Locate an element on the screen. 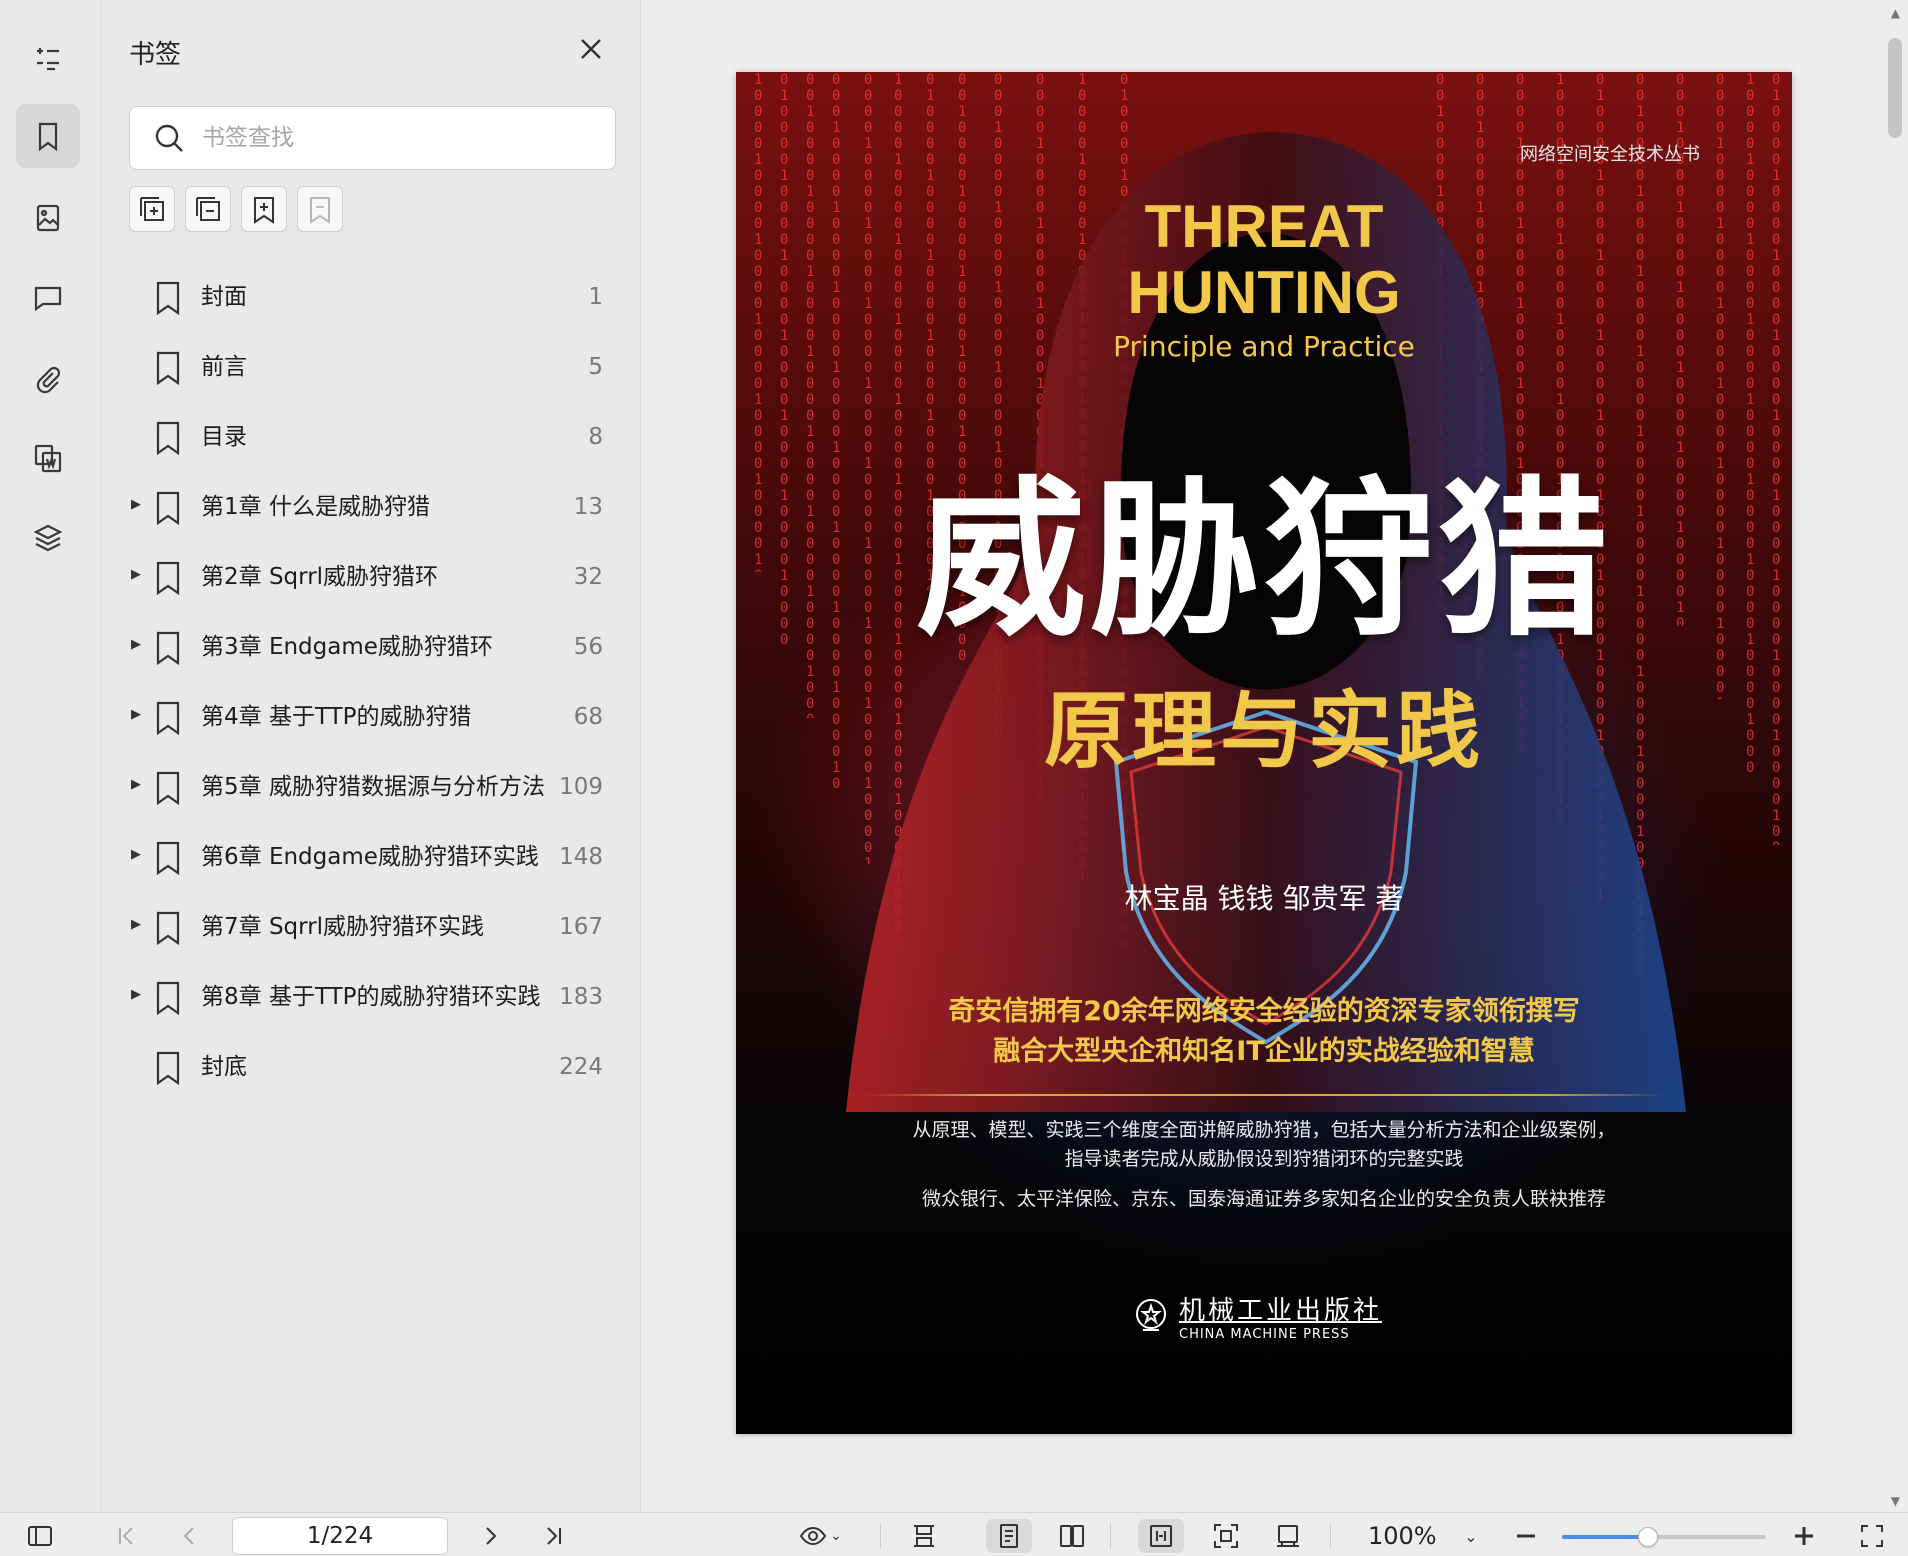  extract-icon is located at coordinates (48, 458).